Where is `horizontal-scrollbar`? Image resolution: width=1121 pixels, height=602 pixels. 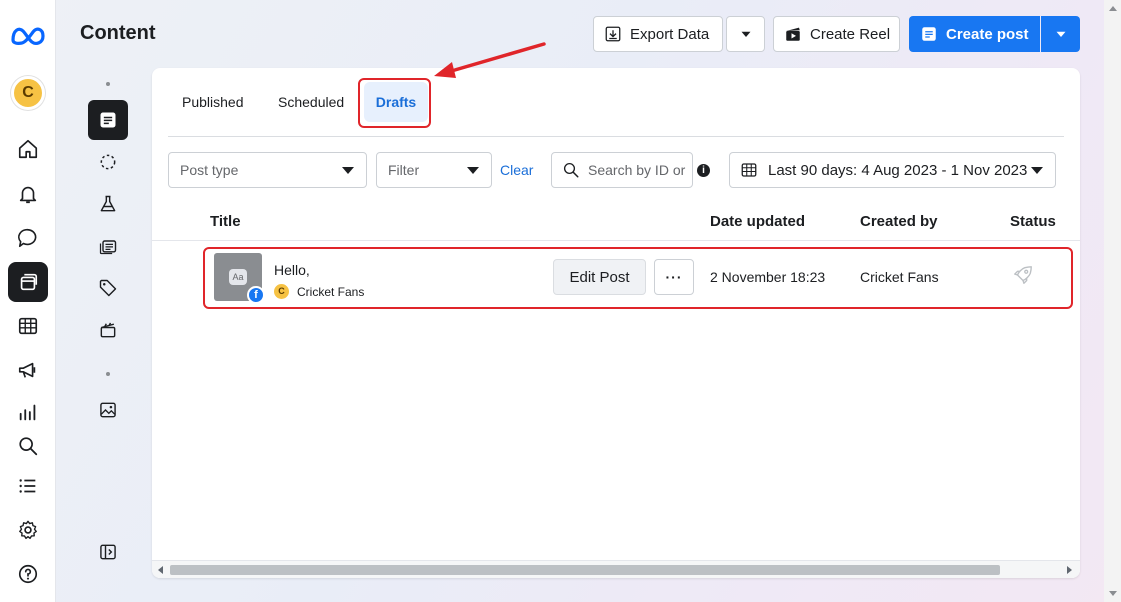 horizontal-scrollbar is located at coordinates (616, 569).